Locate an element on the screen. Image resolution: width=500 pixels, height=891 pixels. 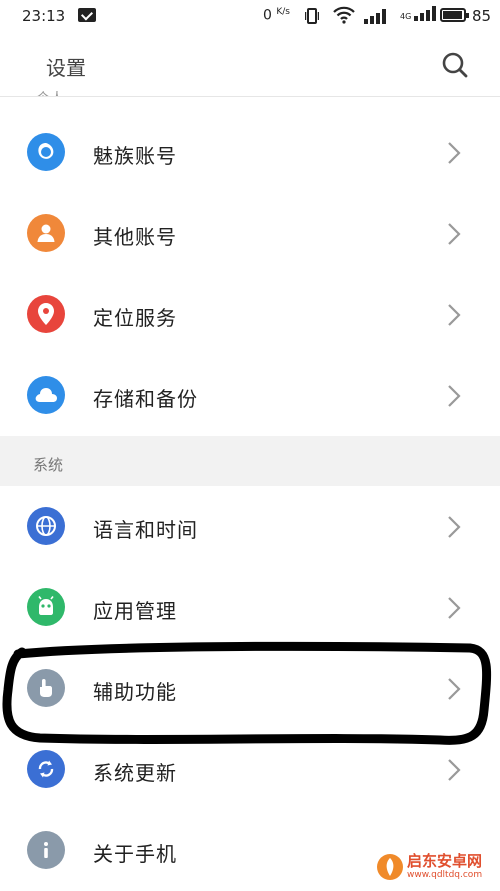
section-header-system: 系统 is located at coordinates (250, 461).